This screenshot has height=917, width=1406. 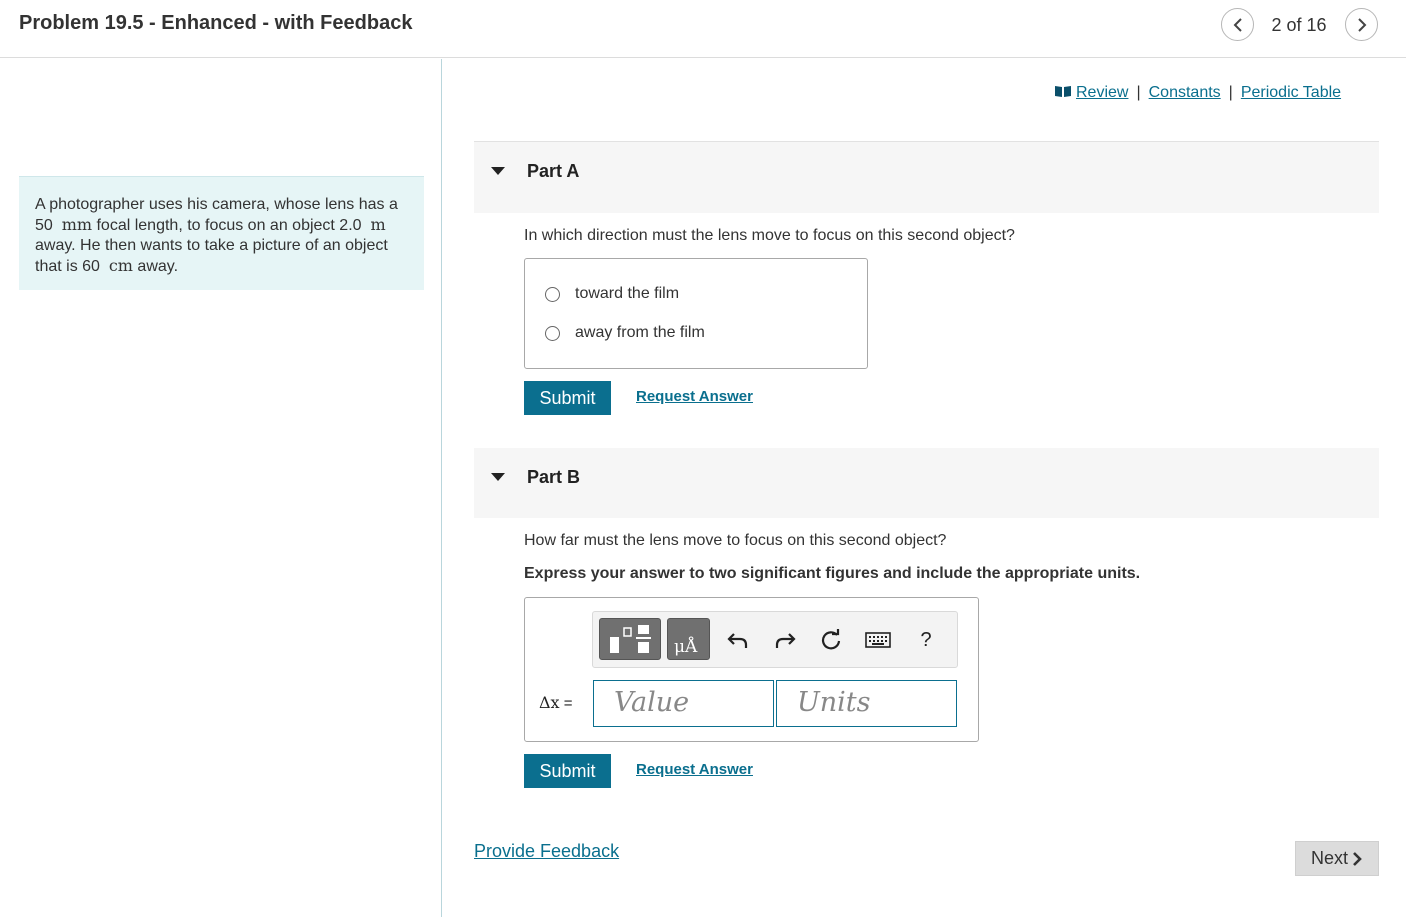 What do you see at coordinates (67, 266) in the screenshot?
I see `intro-distance-text: that is 60` at bounding box center [67, 266].